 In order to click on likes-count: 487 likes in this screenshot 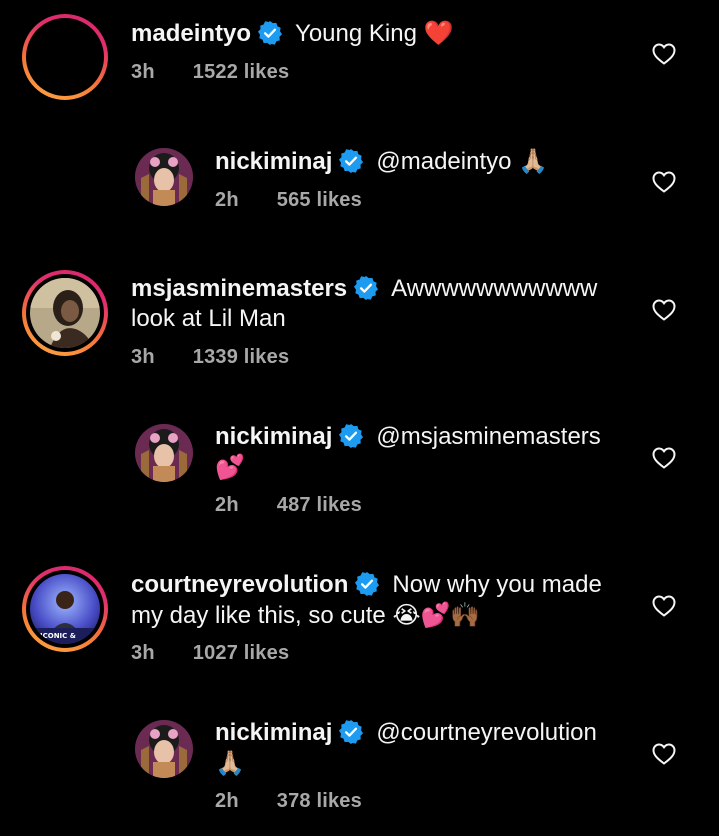, I will do `click(319, 505)`.